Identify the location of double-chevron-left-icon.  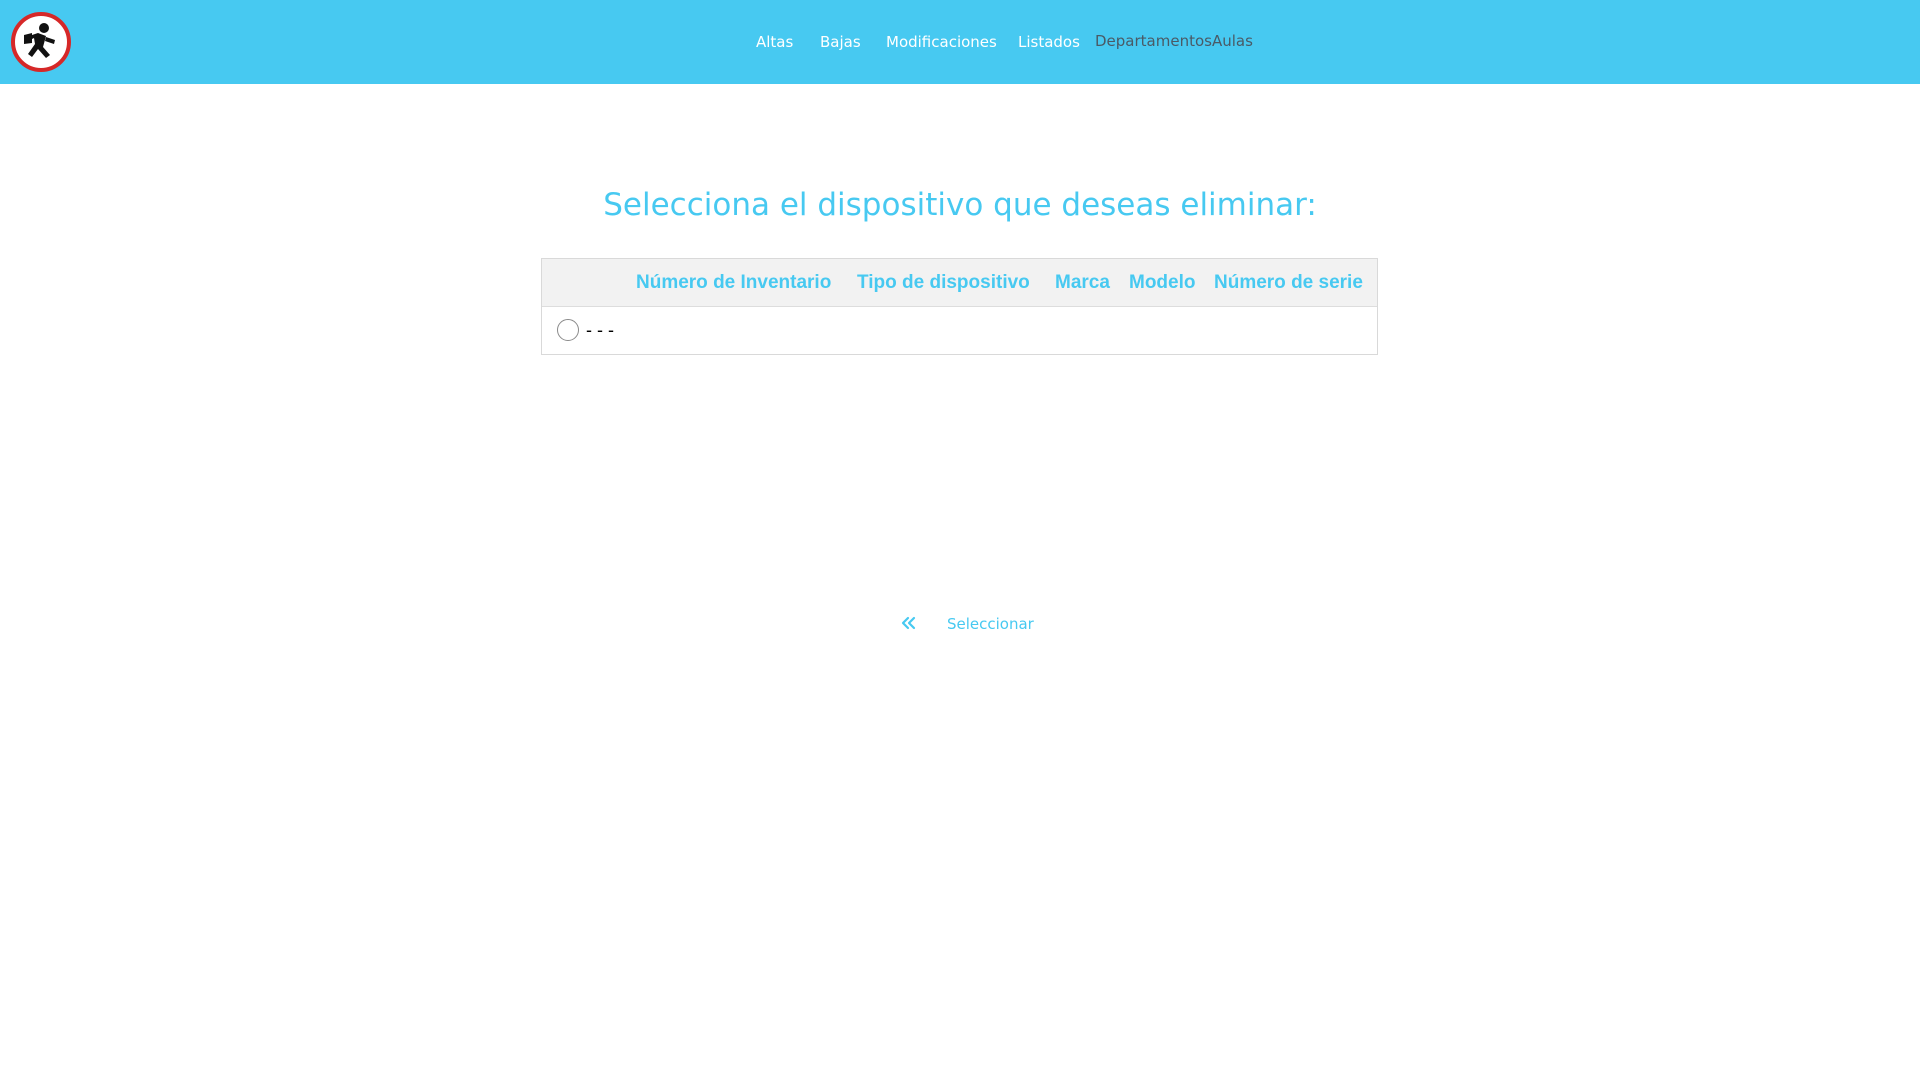
(909, 623).